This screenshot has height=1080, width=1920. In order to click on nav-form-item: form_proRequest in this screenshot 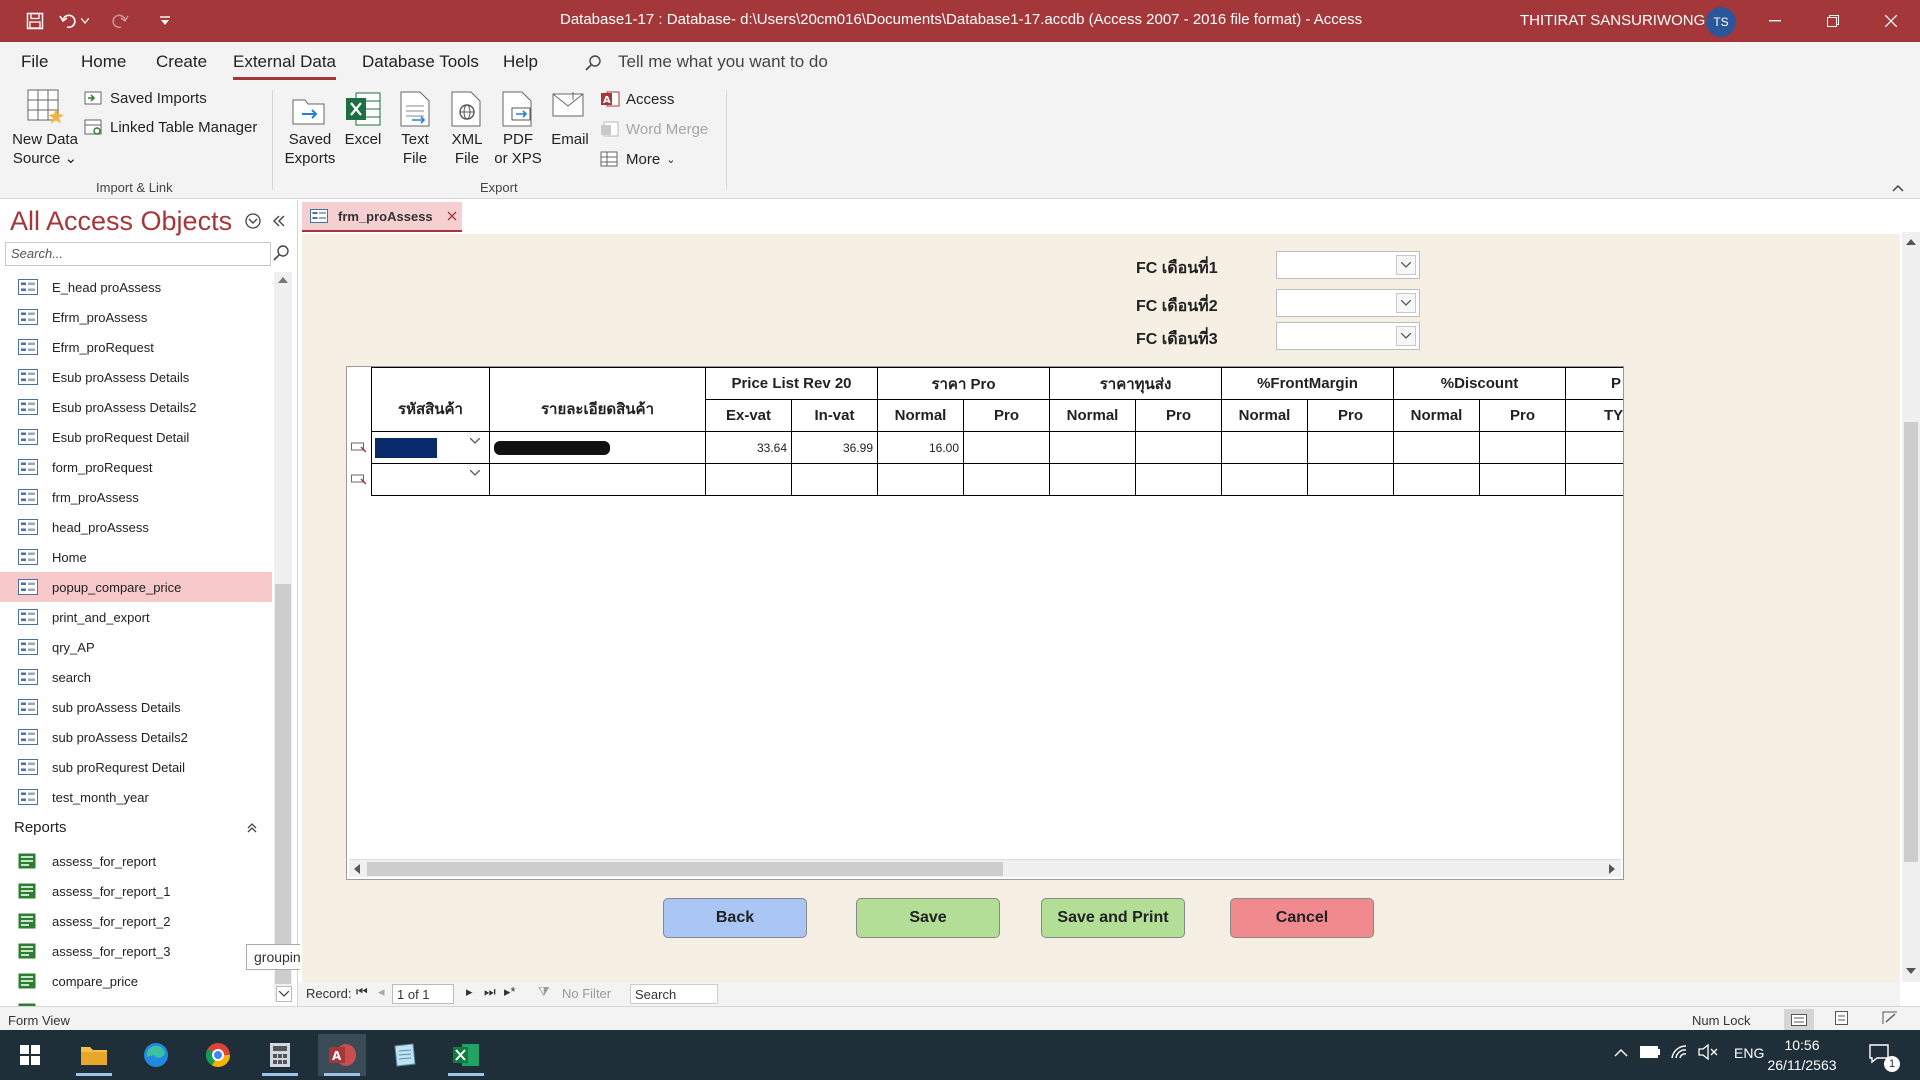, I will do `click(136, 467)`.